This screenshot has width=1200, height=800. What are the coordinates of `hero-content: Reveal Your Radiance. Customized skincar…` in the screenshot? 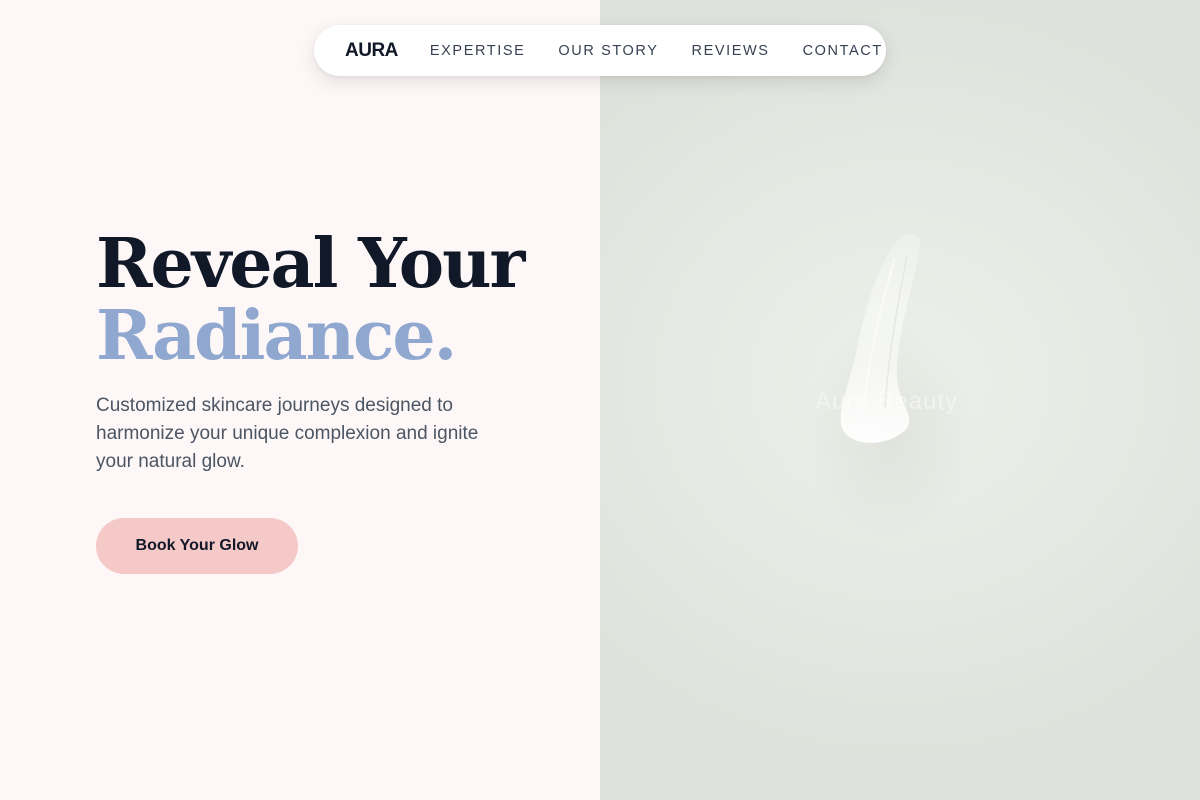 It's located at (331, 352).